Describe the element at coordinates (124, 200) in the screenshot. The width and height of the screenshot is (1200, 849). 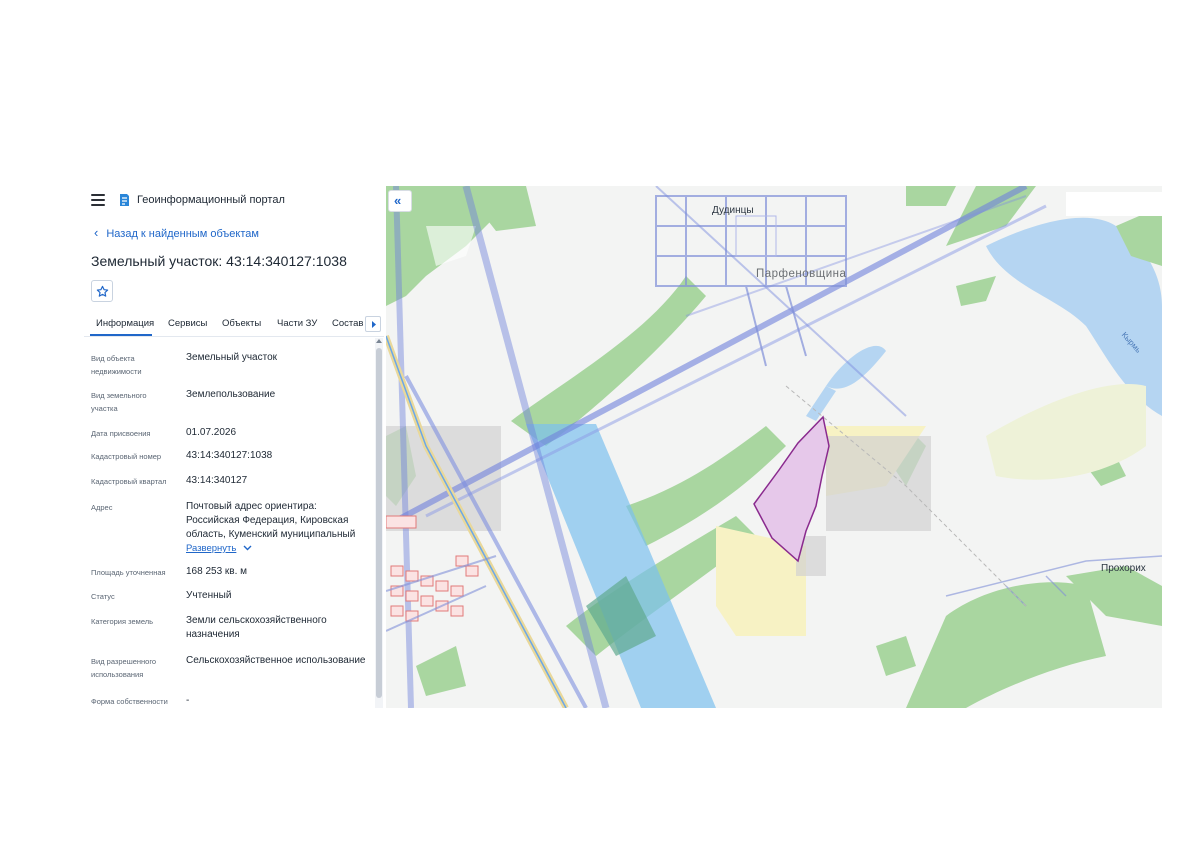
I see `portal-logo-icon` at that location.